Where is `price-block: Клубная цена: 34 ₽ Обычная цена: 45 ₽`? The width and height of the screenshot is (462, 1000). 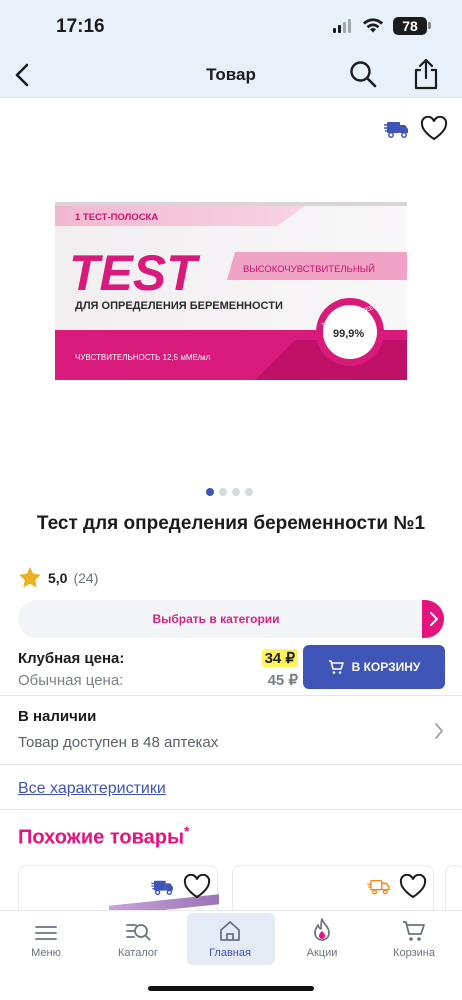
price-block: Клубная цена: 34 ₽ Обычная цена: 45 ₽ is located at coordinates (158, 669).